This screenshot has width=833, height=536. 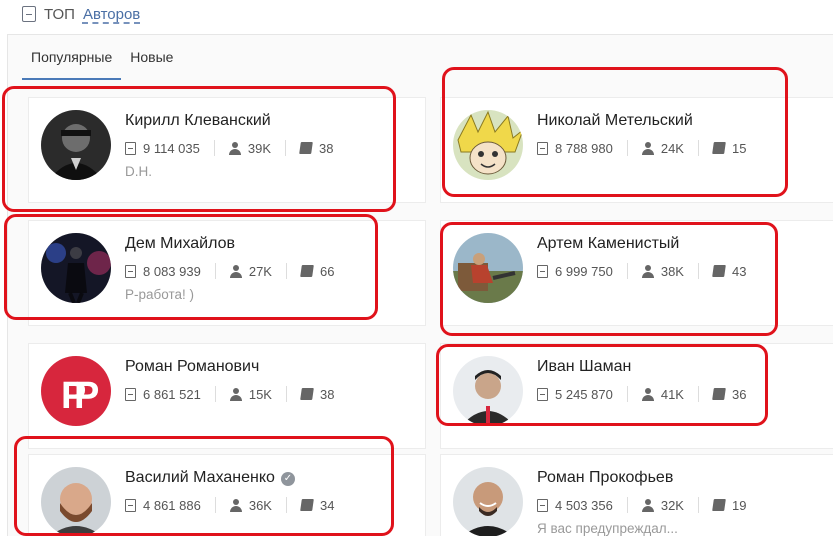 What do you see at coordinates (258, 394) in the screenshot?
I see `followers-stat: 15K` at bounding box center [258, 394].